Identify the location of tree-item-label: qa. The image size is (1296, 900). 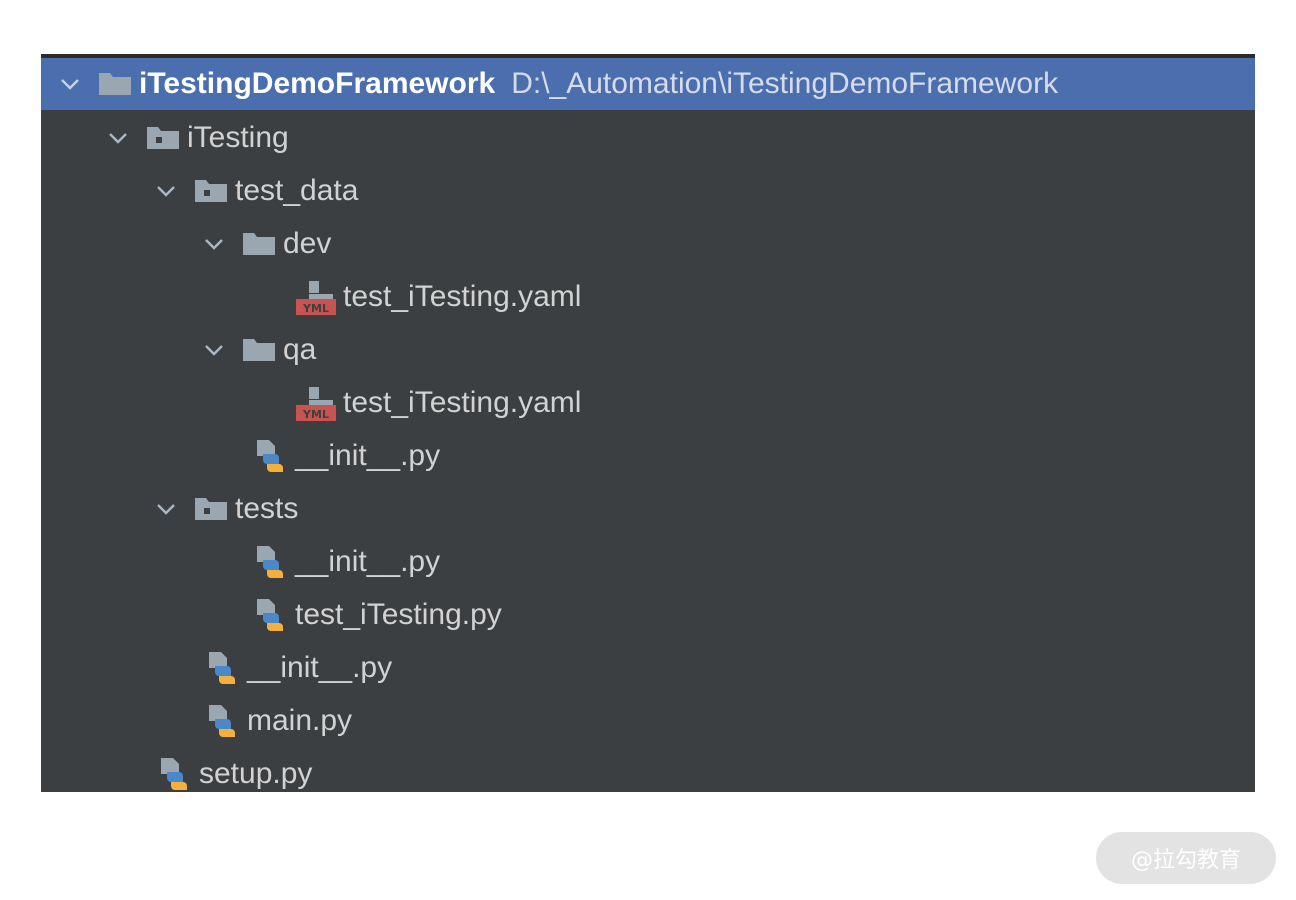
(300, 349).